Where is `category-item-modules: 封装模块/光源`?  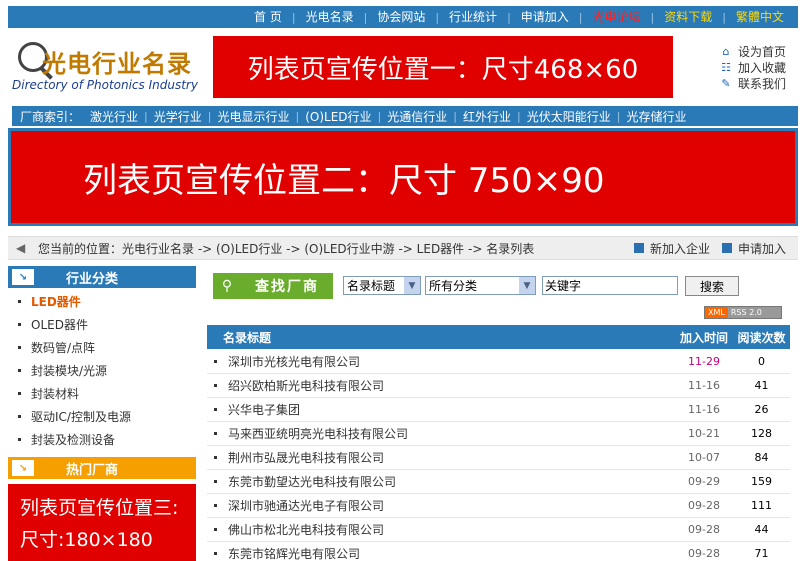 category-item-modules: 封装模块/光源 is located at coordinates (102, 370).